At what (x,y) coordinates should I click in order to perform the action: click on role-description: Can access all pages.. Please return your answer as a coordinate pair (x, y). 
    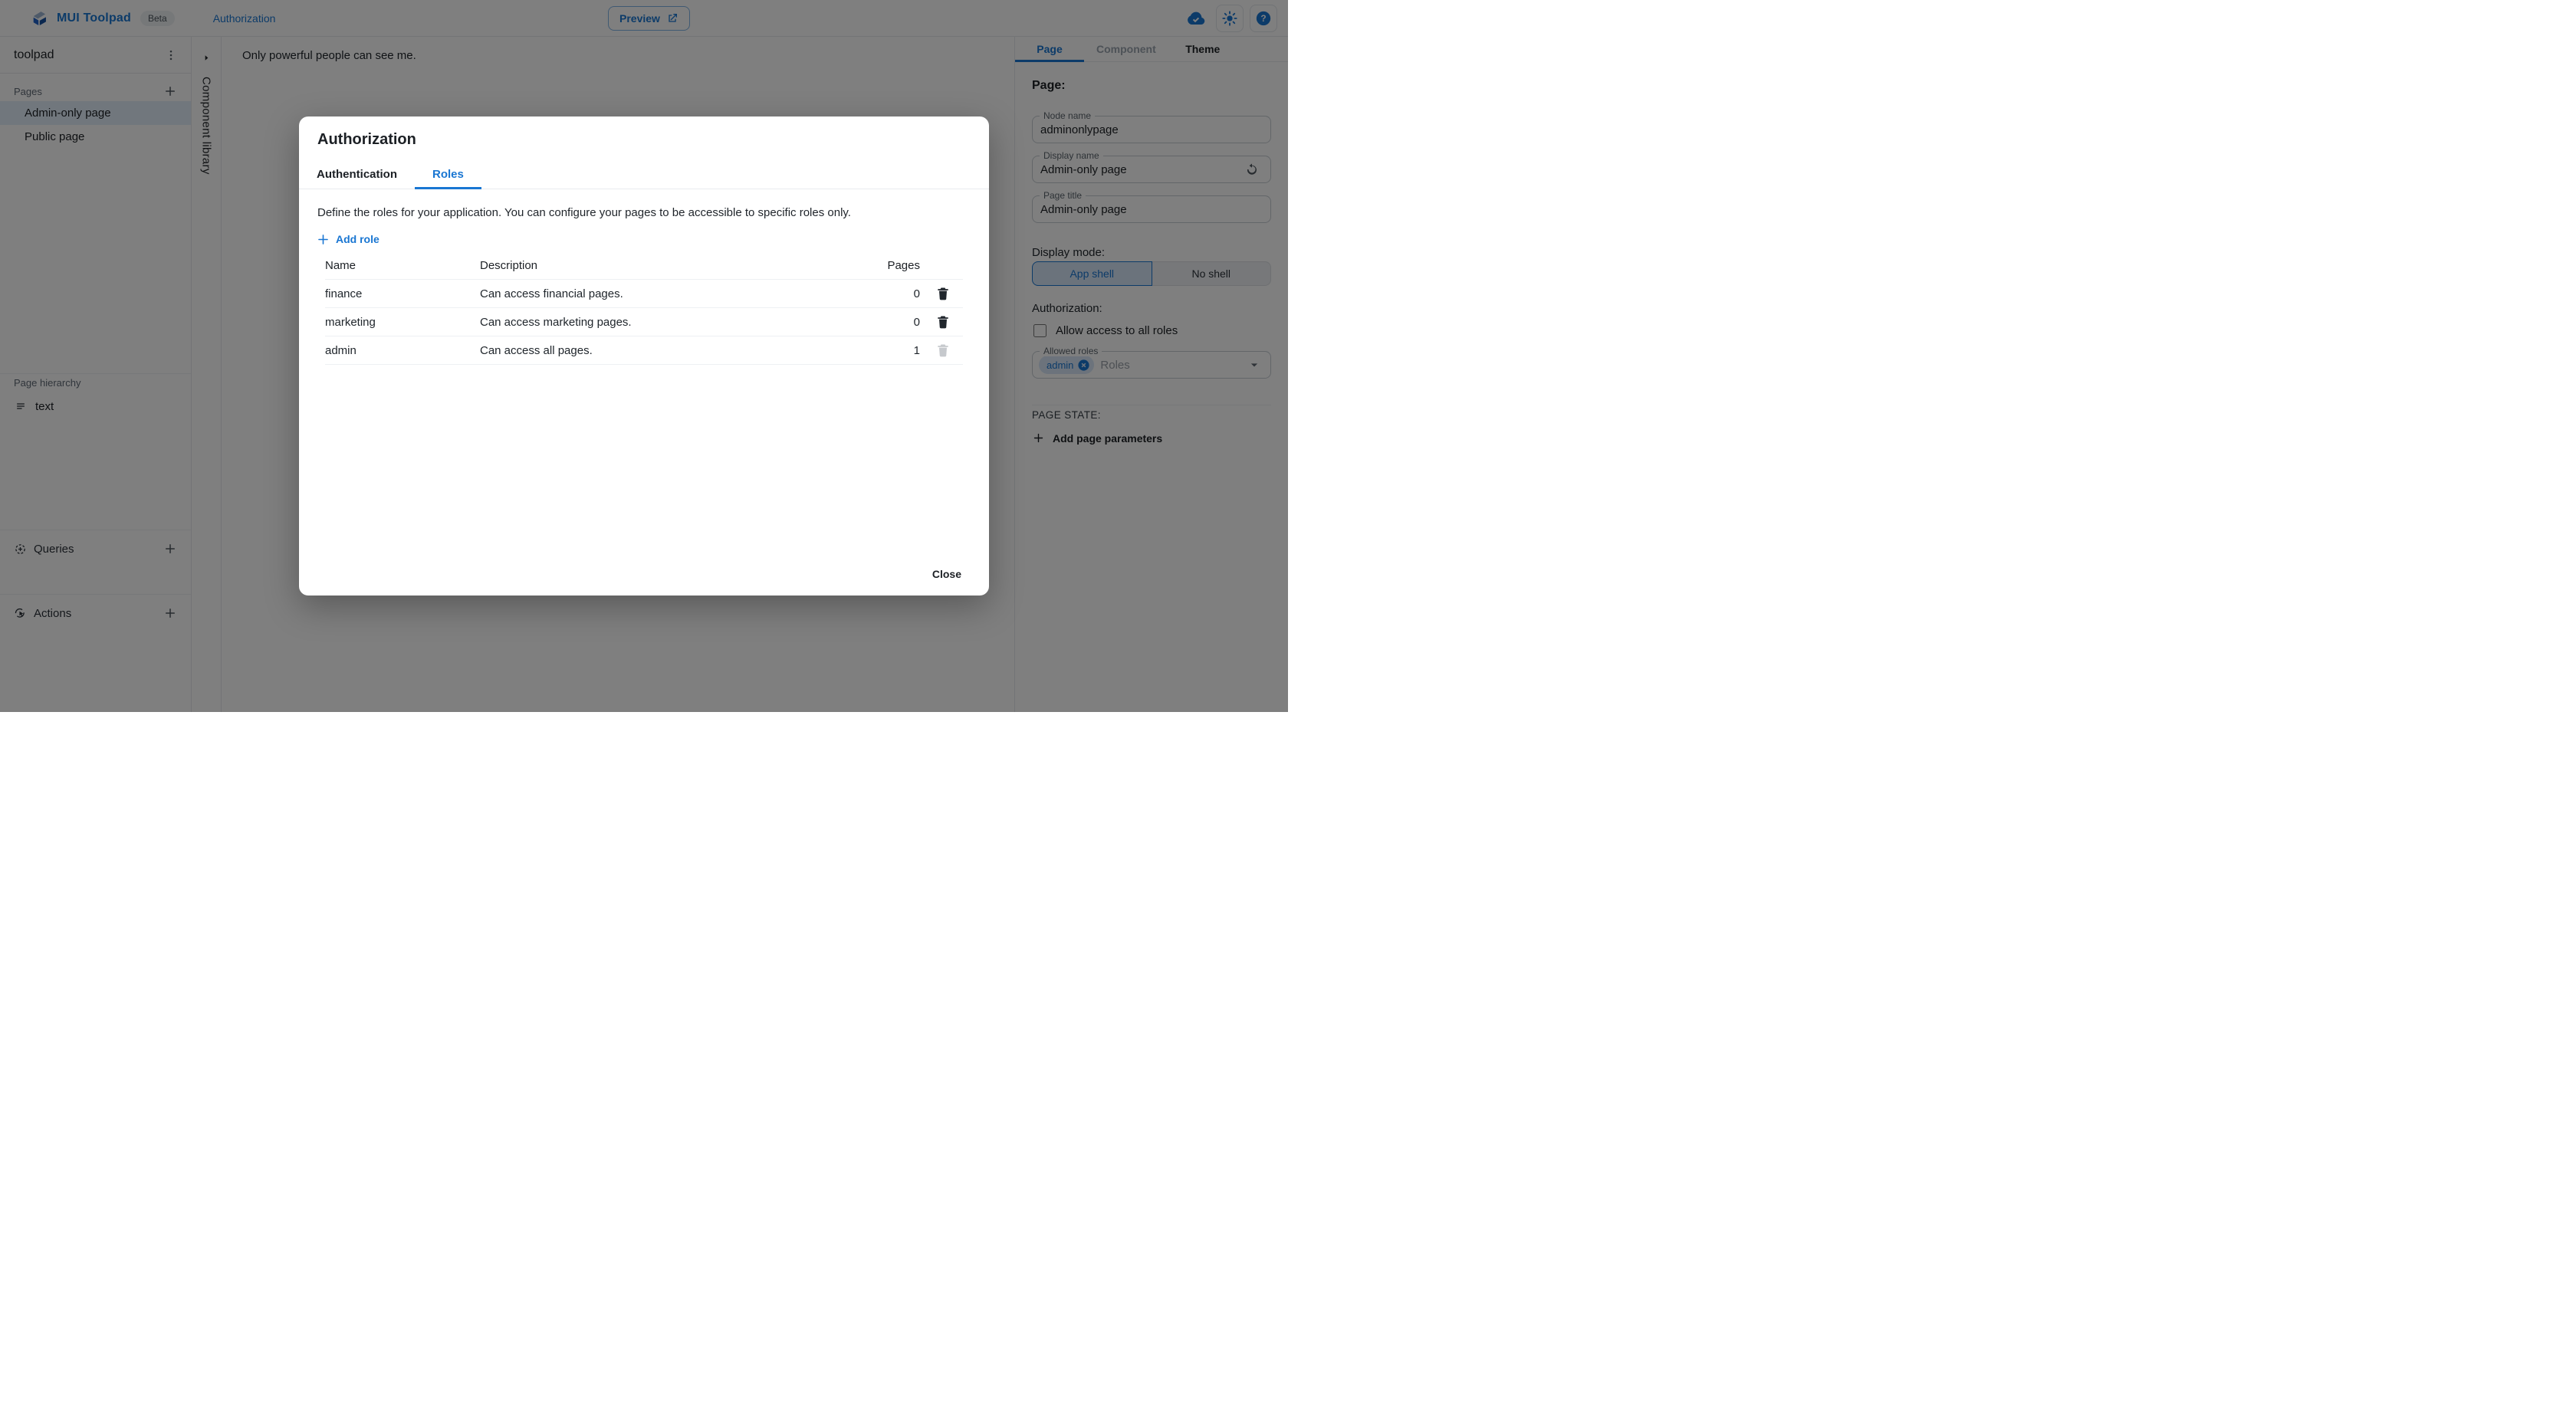
    Looking at the image, I should click on (536, 350).